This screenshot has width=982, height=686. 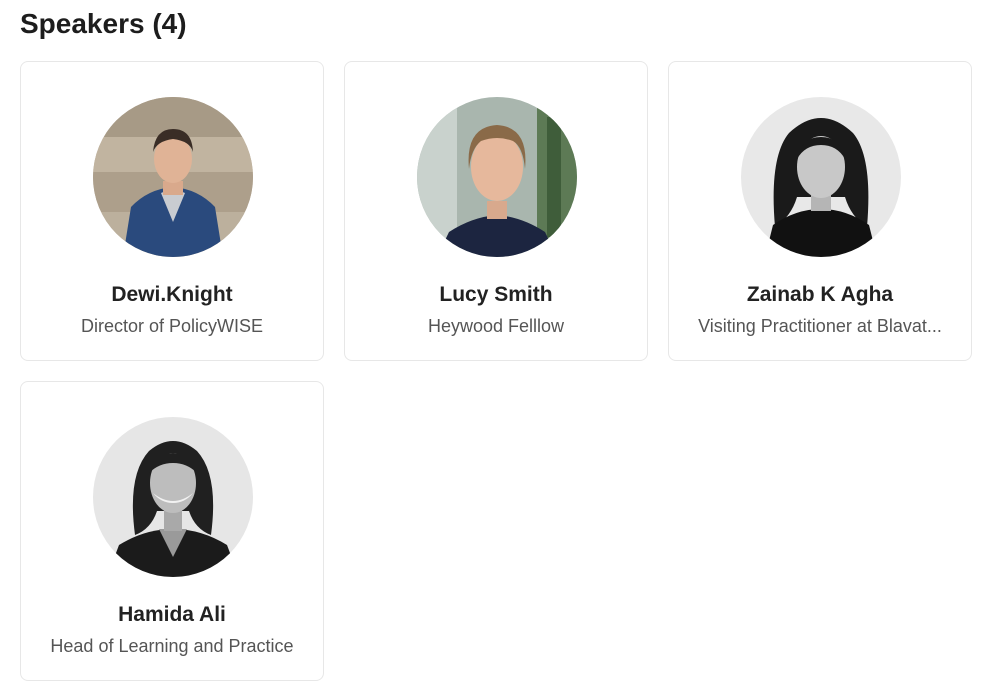 What do you see at coordinates (172, 614) in the screenshot?
I see `speaker-name: Hamida Ali` at bounding box center [172, 614].